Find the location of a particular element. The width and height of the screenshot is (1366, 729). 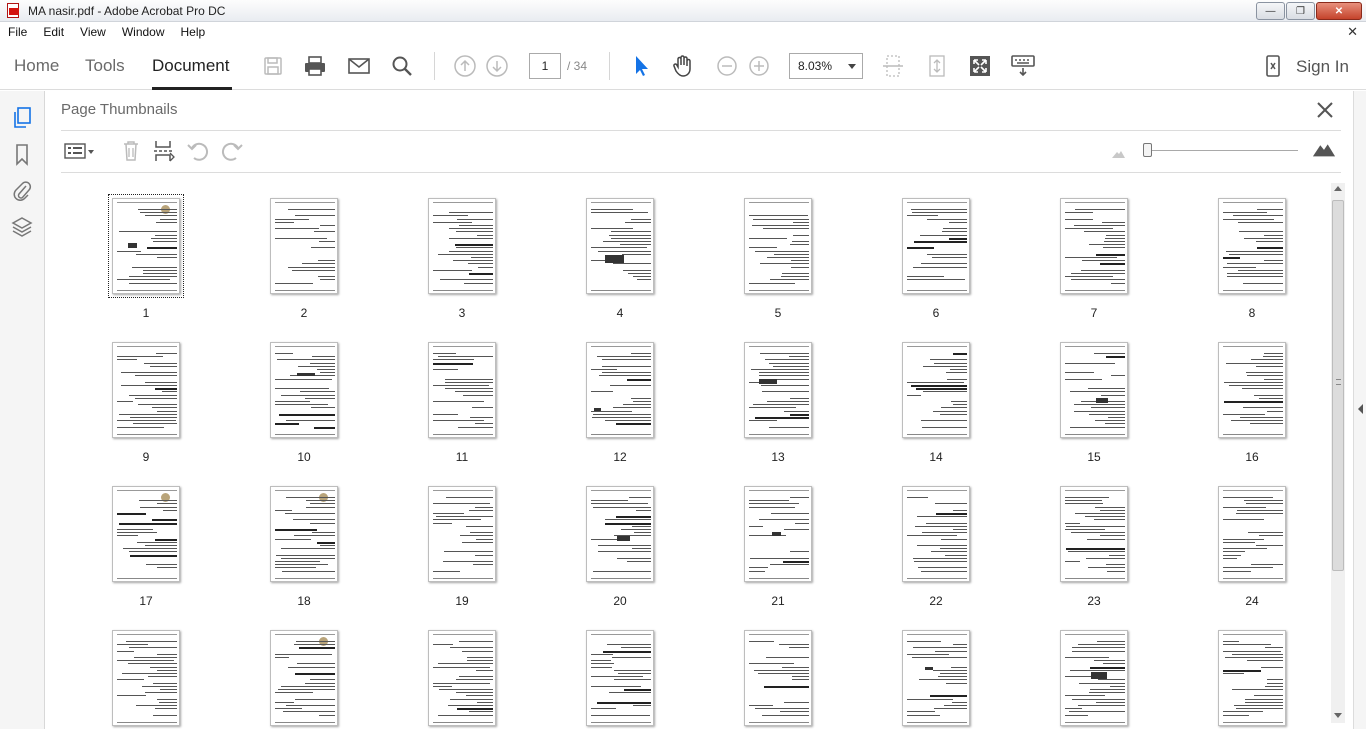

page-thumbnail: 12 is located at coordinates (610, 390).